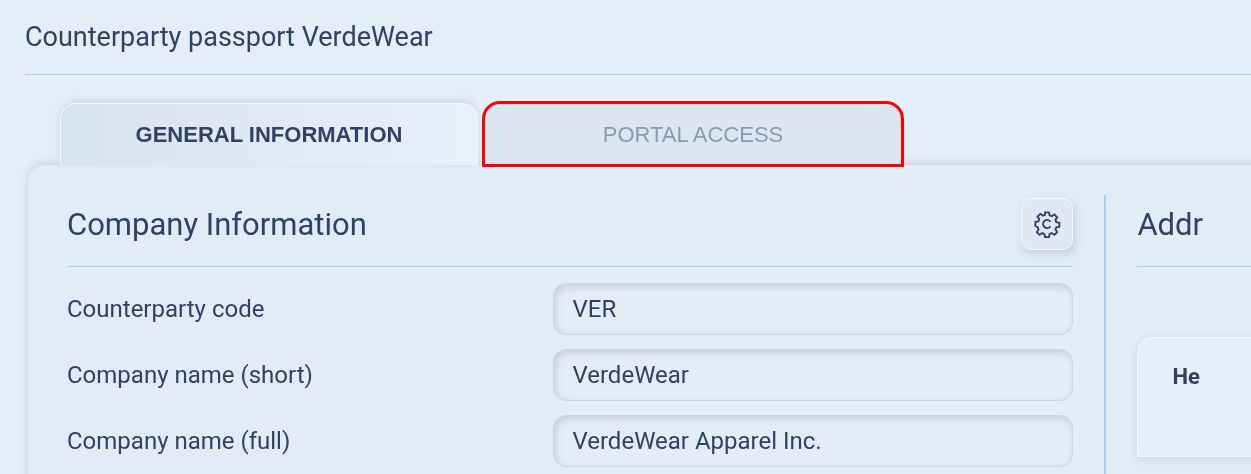 The width and height of the screenshot is (1251, 474). I want to click on settings-icon, so click(1047, 224).